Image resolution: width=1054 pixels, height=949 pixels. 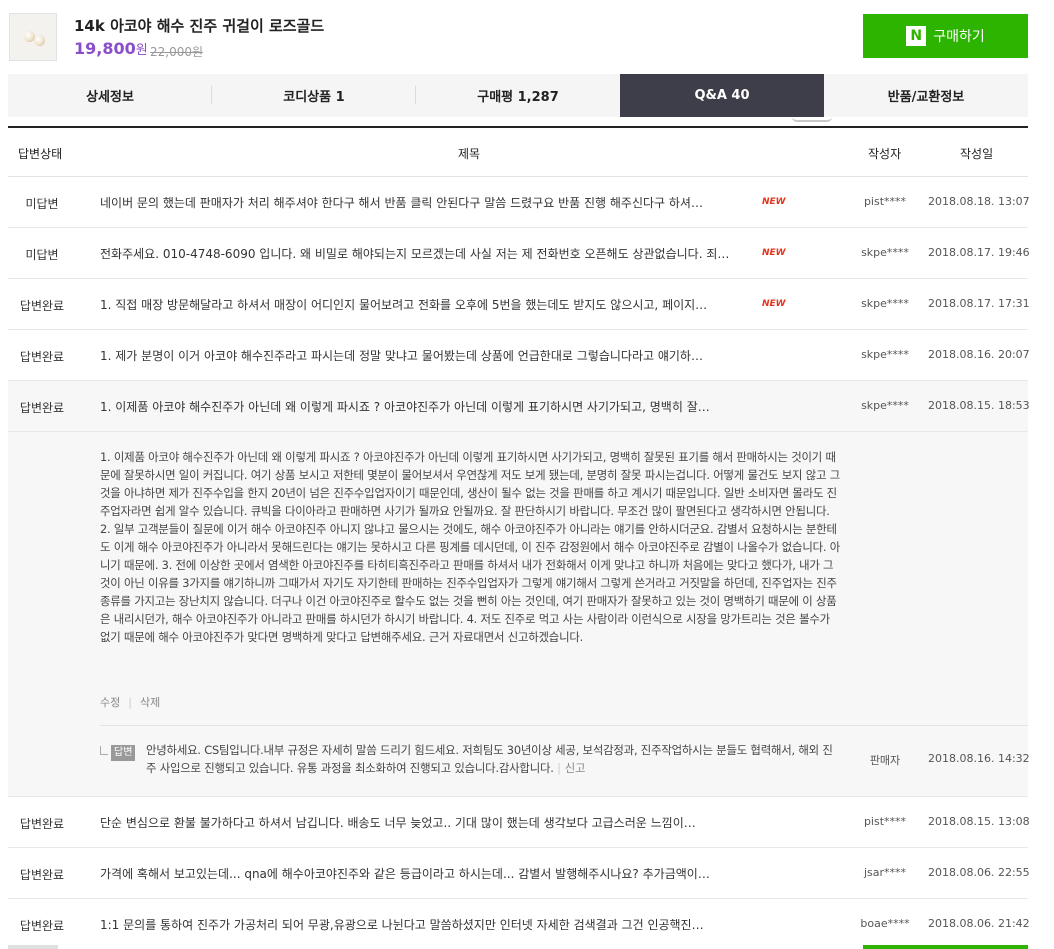 I want to click on reply-arrow-icon, so click(x=104, y=750).